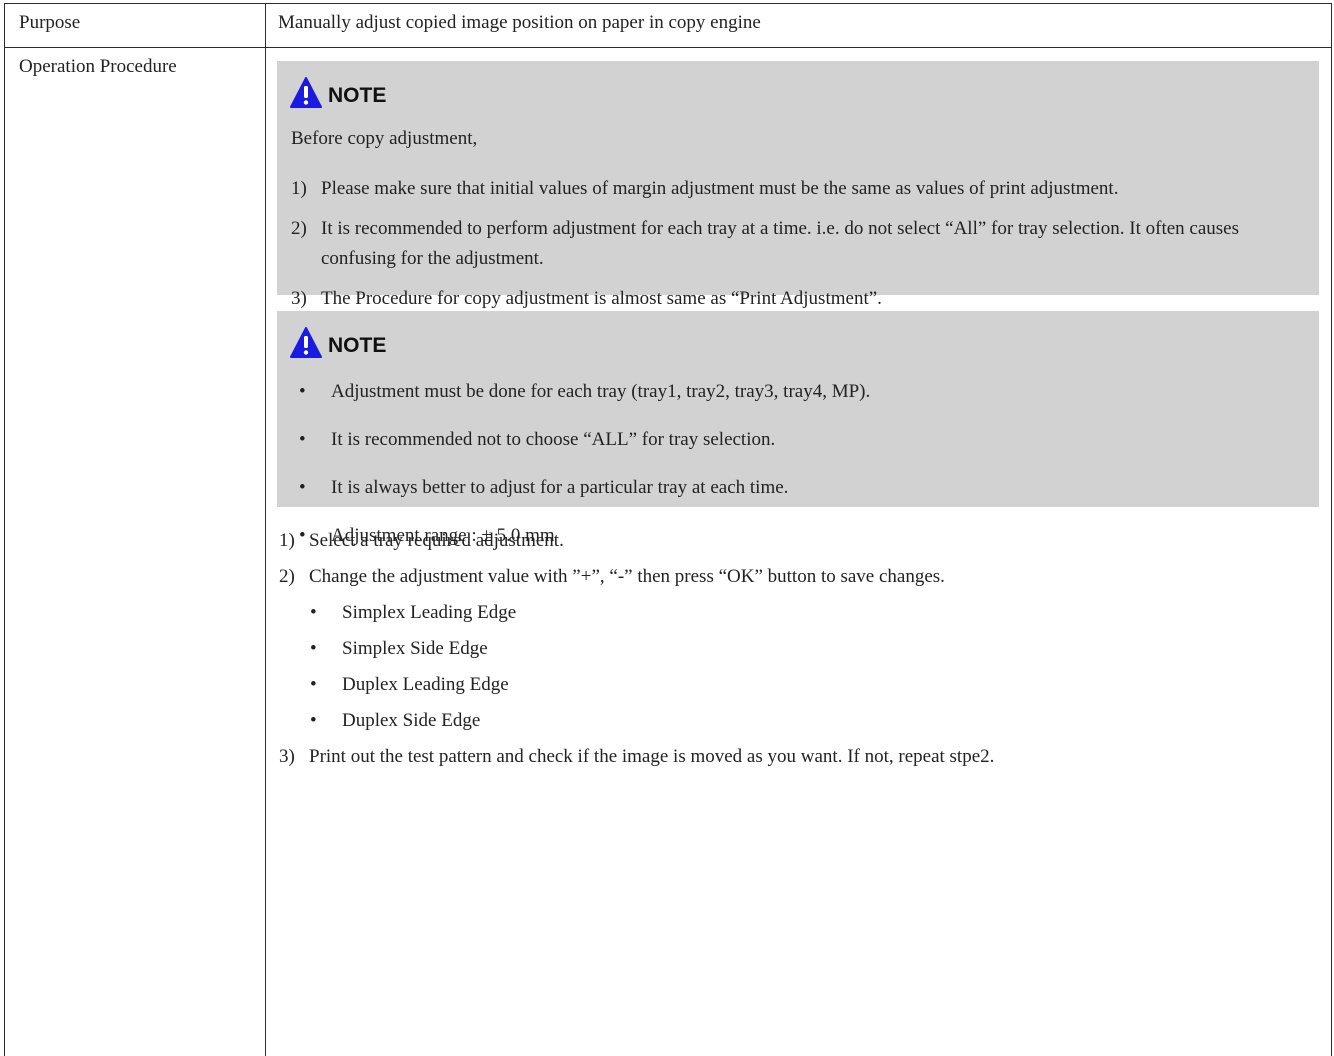  I want to click on sub-item: •Duplex Leading Edge, so click(798, 685).